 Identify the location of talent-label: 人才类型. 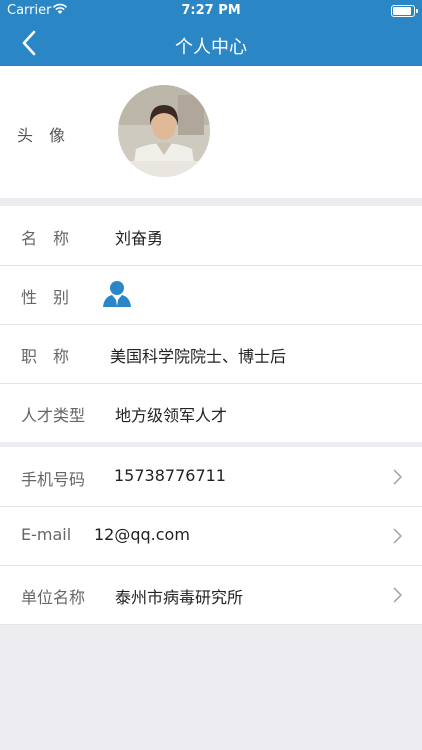
(53, 415).